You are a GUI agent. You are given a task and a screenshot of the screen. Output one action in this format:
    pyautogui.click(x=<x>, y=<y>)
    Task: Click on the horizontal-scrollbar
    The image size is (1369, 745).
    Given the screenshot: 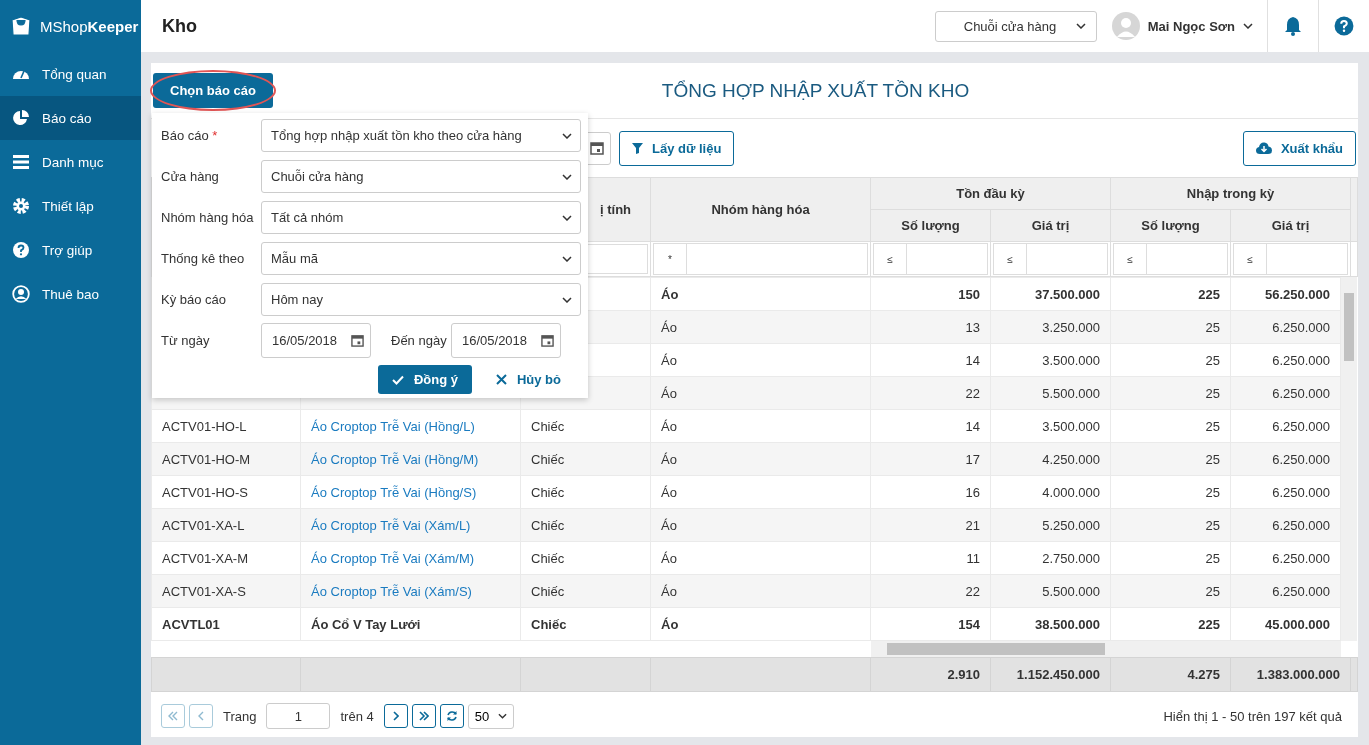 What is the action you would take?
    pyautogui.click(x=1106, y=649)
    